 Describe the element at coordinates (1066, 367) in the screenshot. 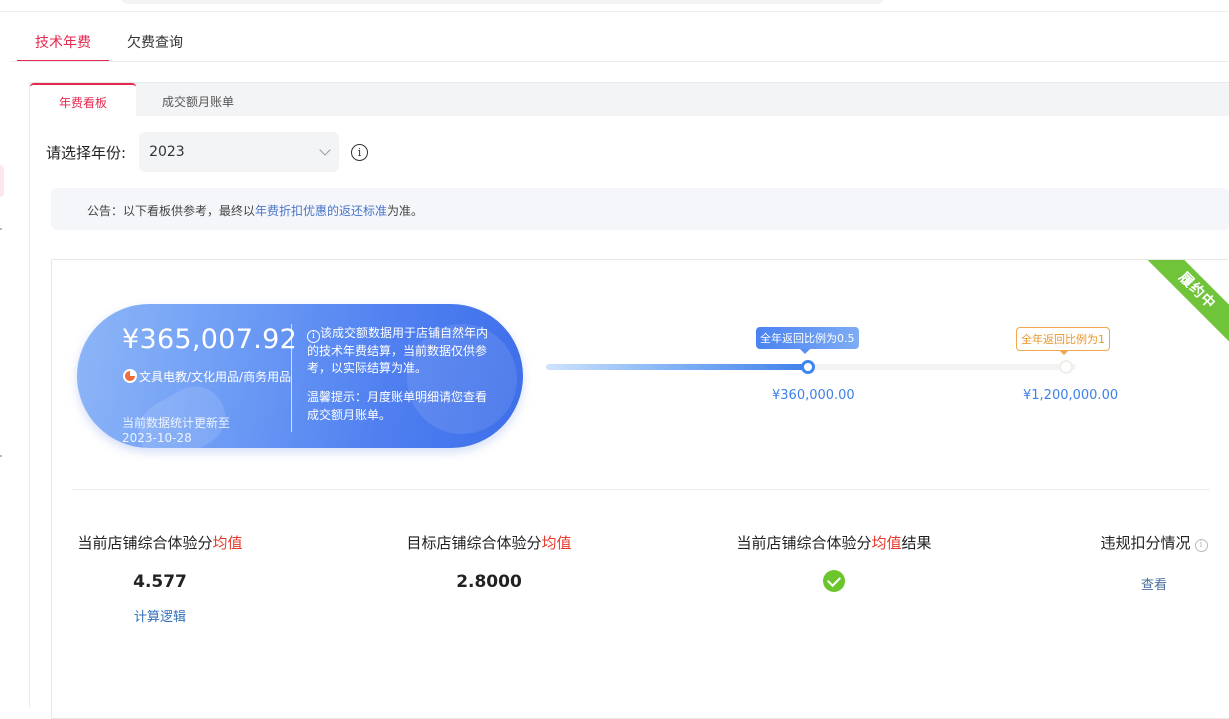

I see `milestone-node-pending` at that location.